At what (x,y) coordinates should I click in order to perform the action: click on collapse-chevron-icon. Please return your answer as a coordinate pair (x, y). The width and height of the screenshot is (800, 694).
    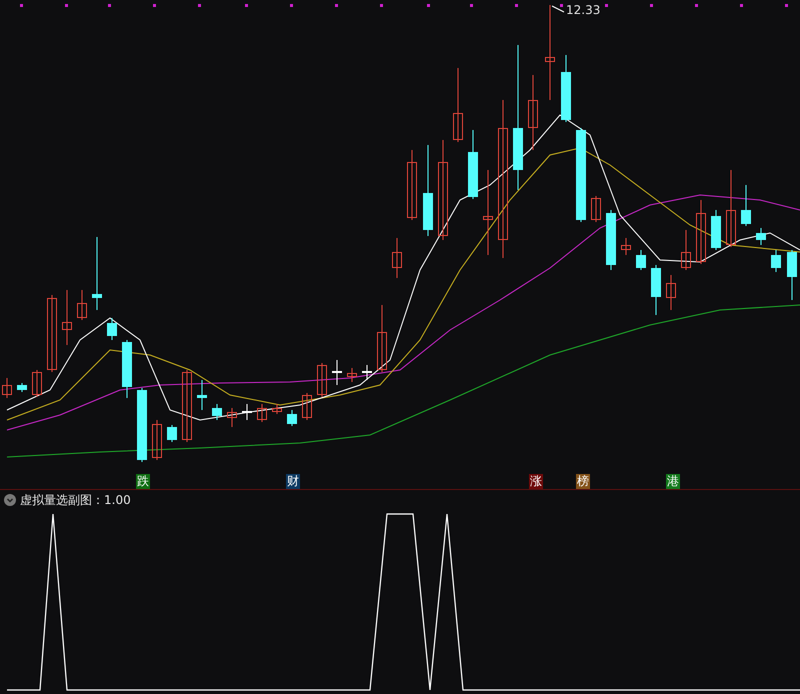
    Looking at the image, I should click on (10, 500).